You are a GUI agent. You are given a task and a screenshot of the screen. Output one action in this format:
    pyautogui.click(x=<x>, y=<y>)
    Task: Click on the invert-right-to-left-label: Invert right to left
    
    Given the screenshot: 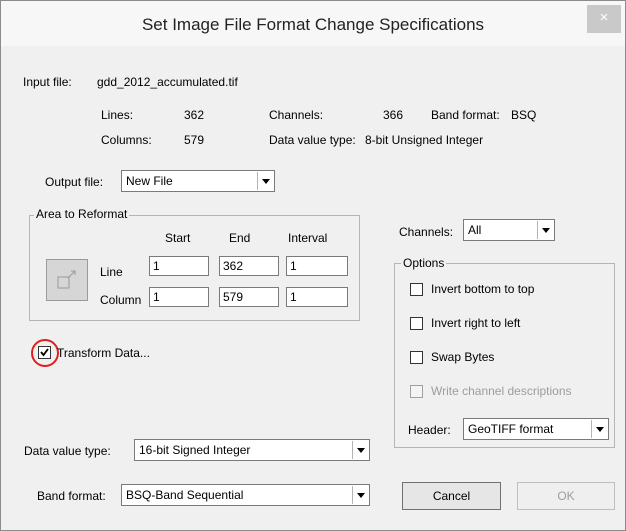 What is the action you would take?
    pyautogui.click(x=475, y=323)
    